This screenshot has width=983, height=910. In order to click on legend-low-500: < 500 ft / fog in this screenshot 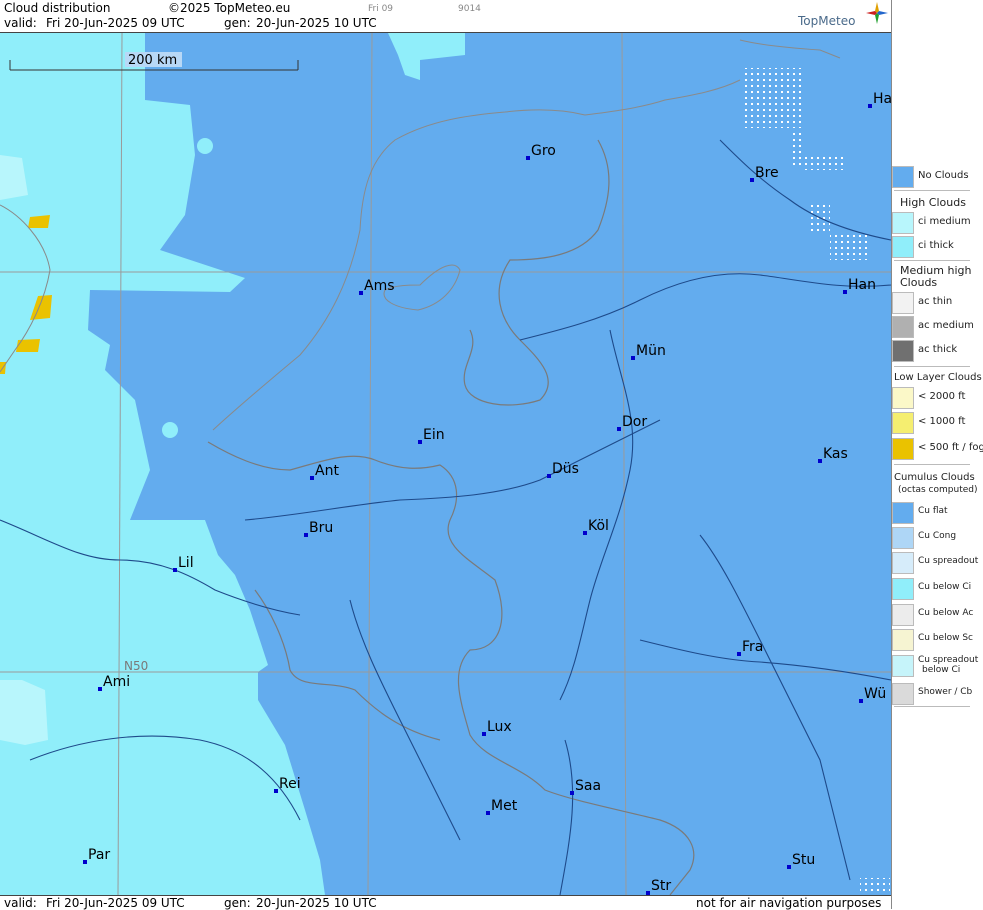, I will do `click(932, 449)`.